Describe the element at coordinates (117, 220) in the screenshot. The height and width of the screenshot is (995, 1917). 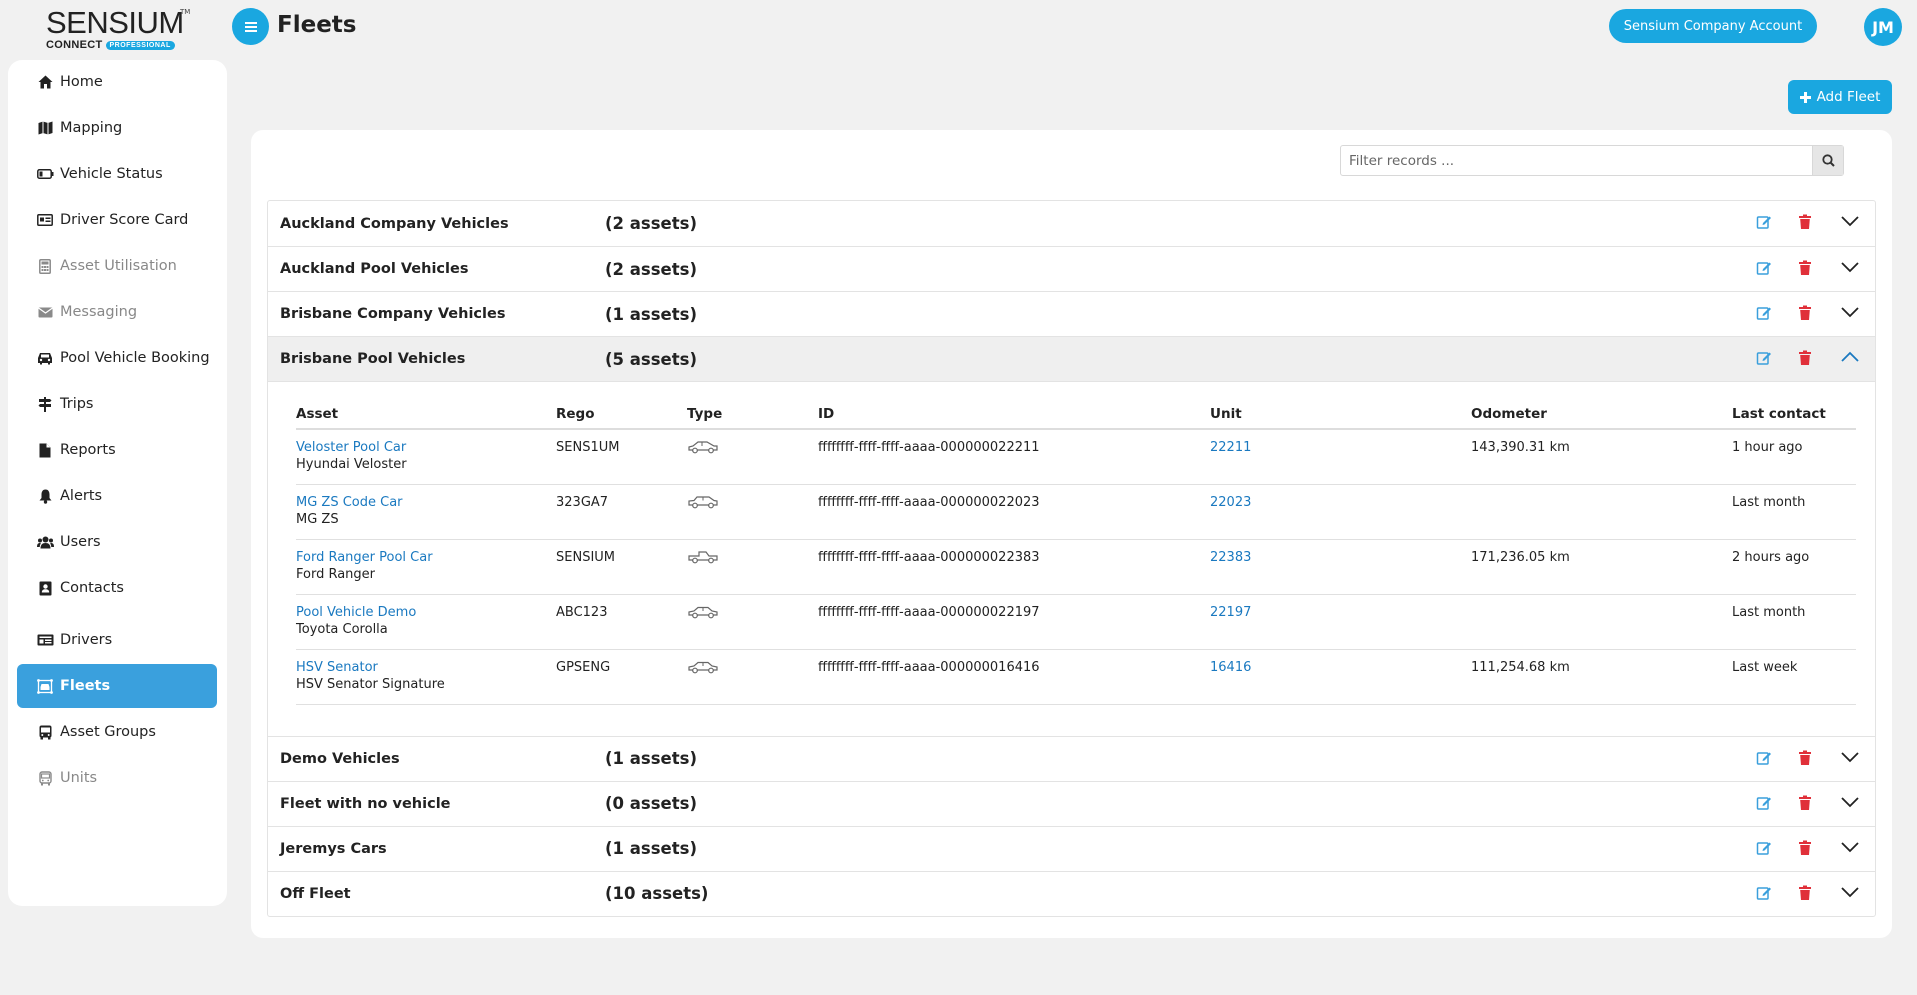
I see `sidebar-item-driver-score-card: Driver Score Card` at that location.